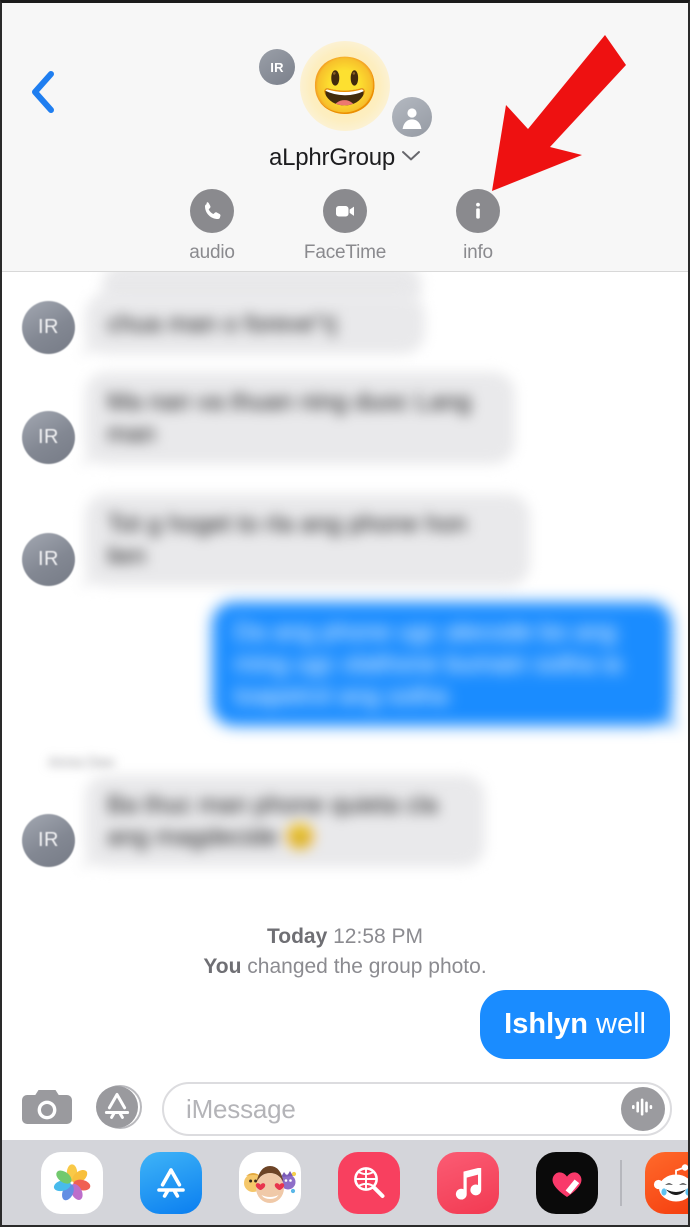 The image size is (690, 1227). I want to click on dock-item-music, so click(467, 1182).